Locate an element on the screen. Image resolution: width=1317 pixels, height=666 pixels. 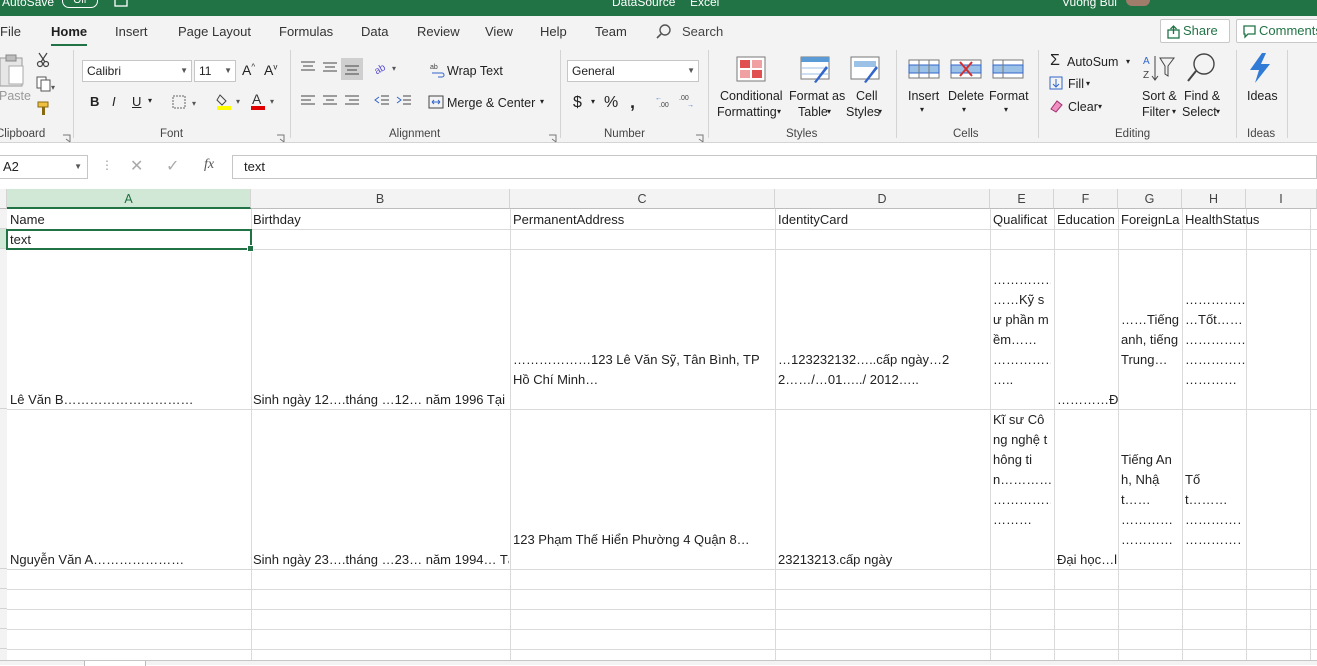
sort-filter-label-1: Sort & is located at coordinates (1159, 96).